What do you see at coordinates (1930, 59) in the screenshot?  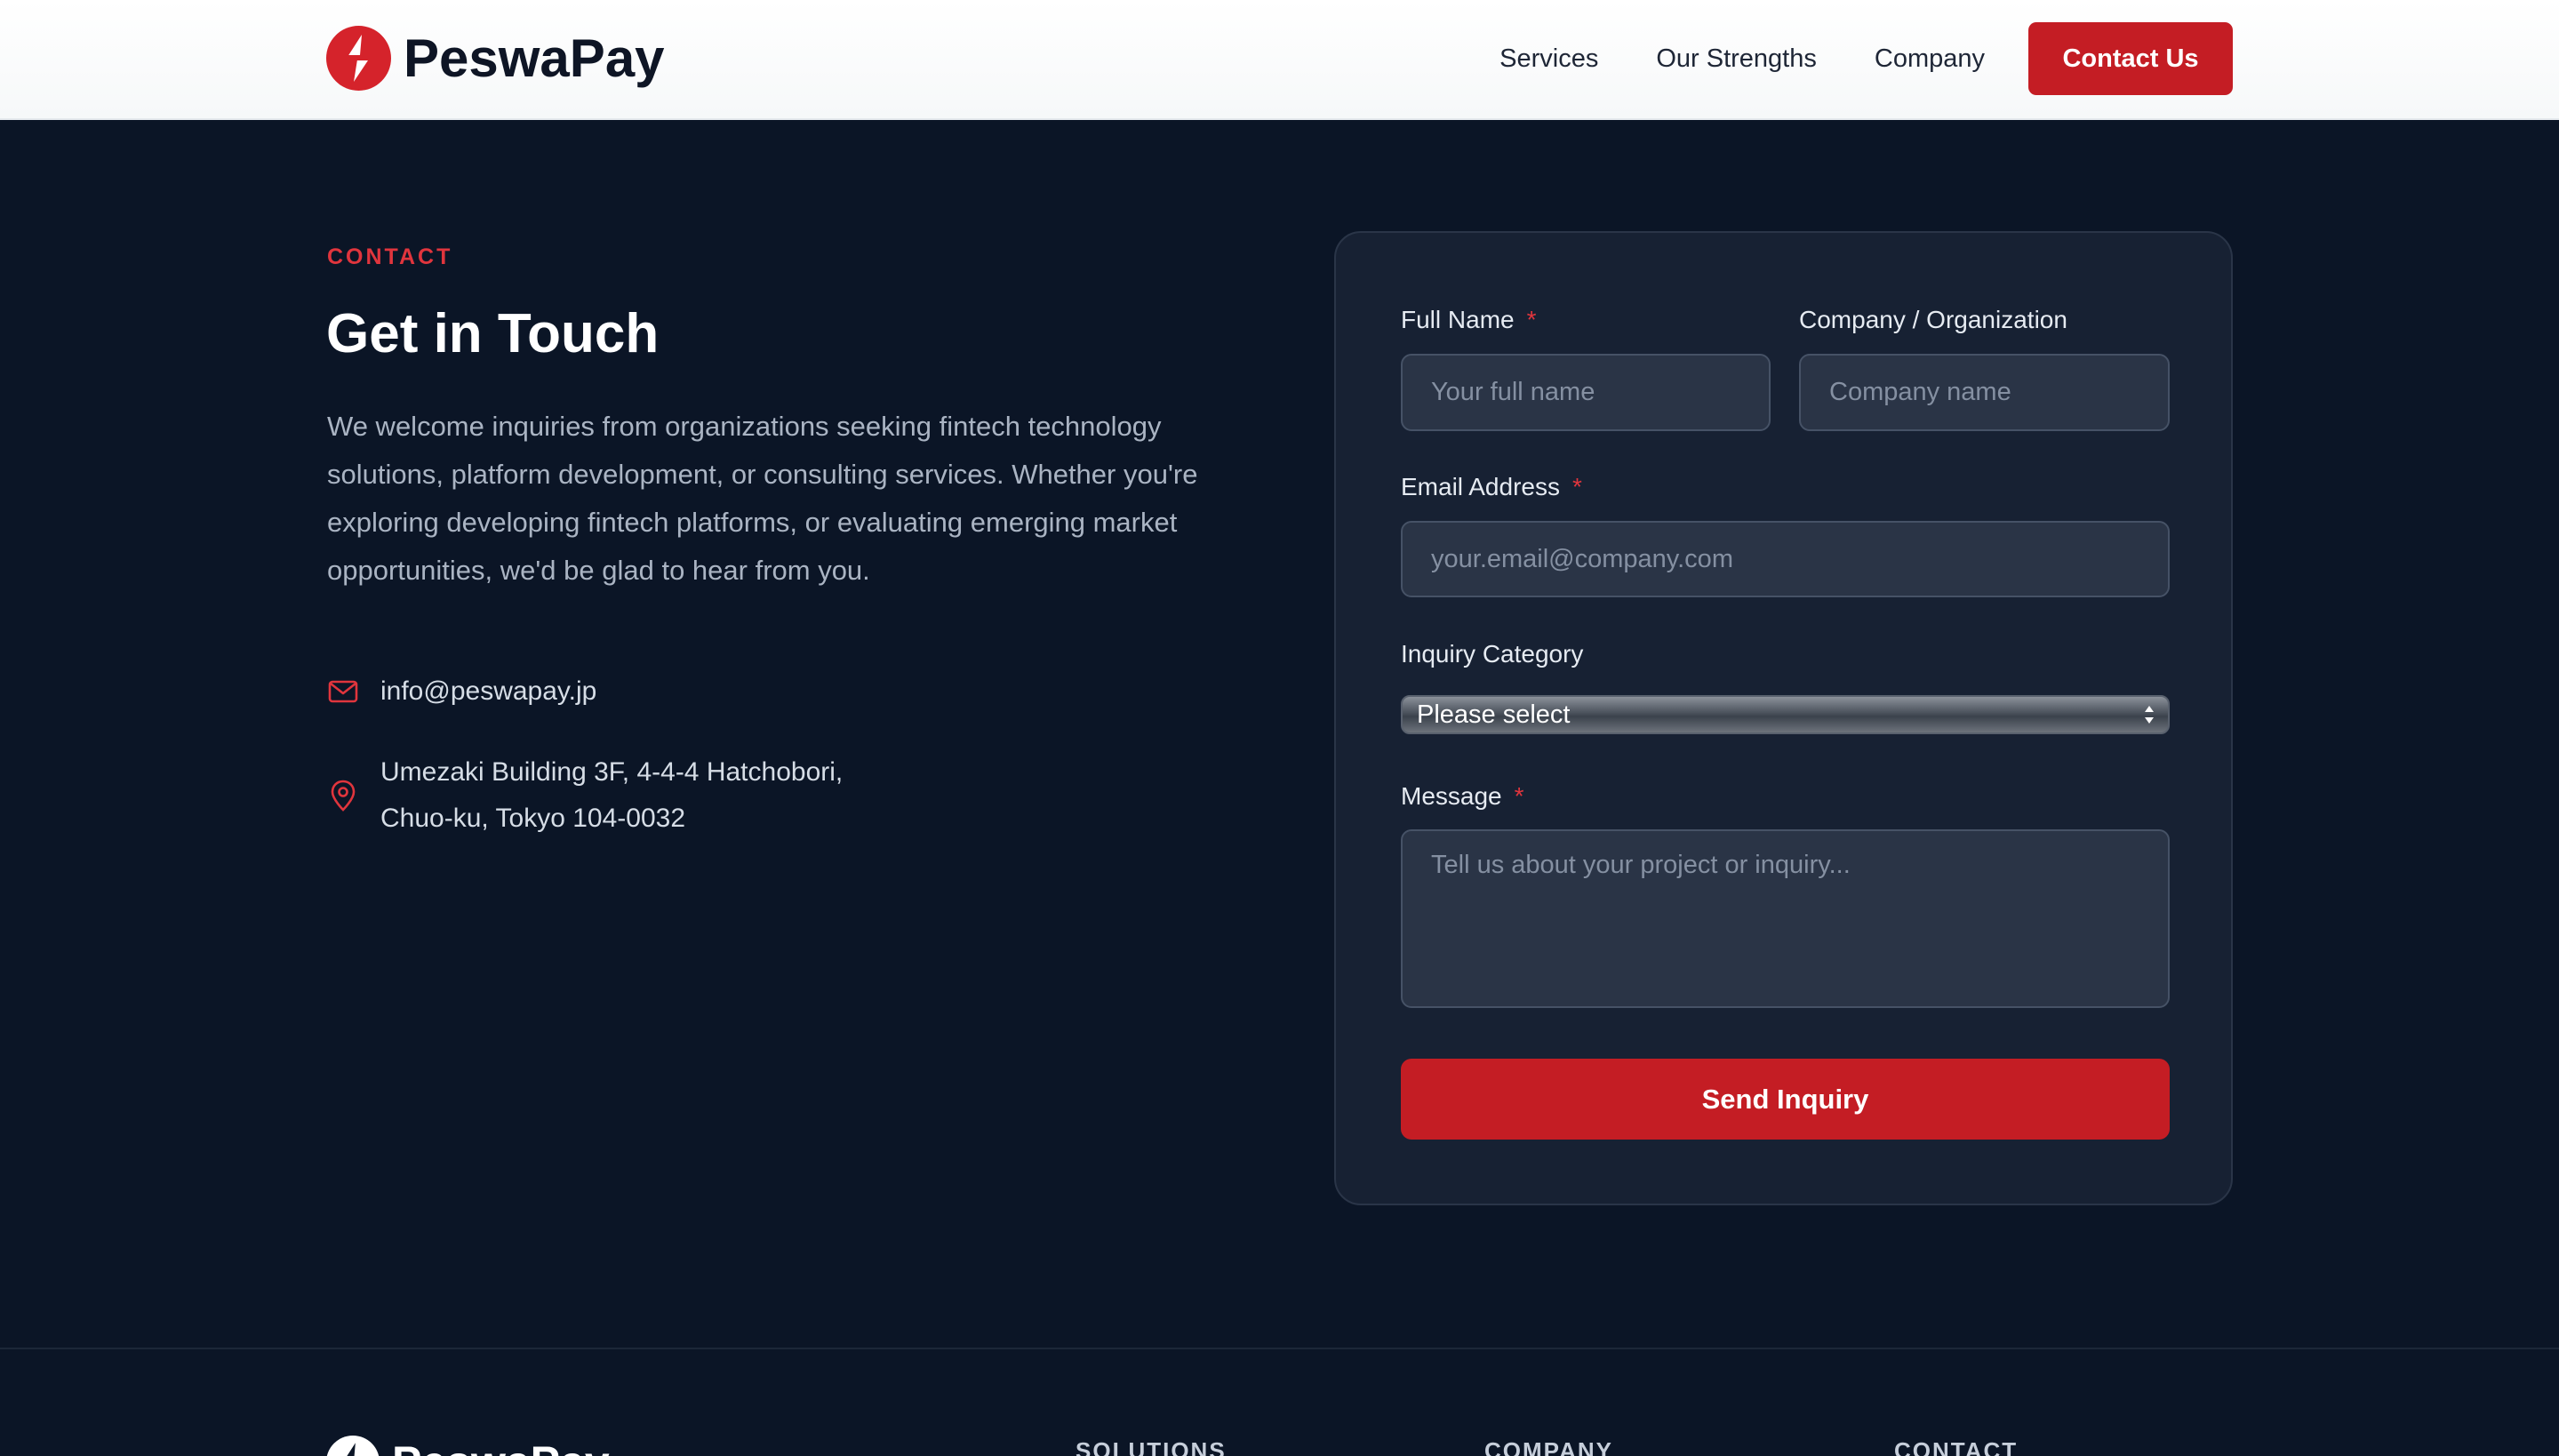 I see `nav-link-company: Company` at bounding box center [1930, 59].